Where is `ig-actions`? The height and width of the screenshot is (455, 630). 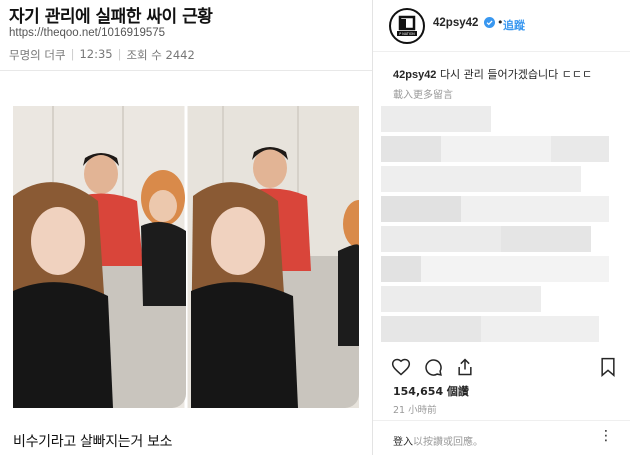 ig-actions is located at coordinates (501, 367).